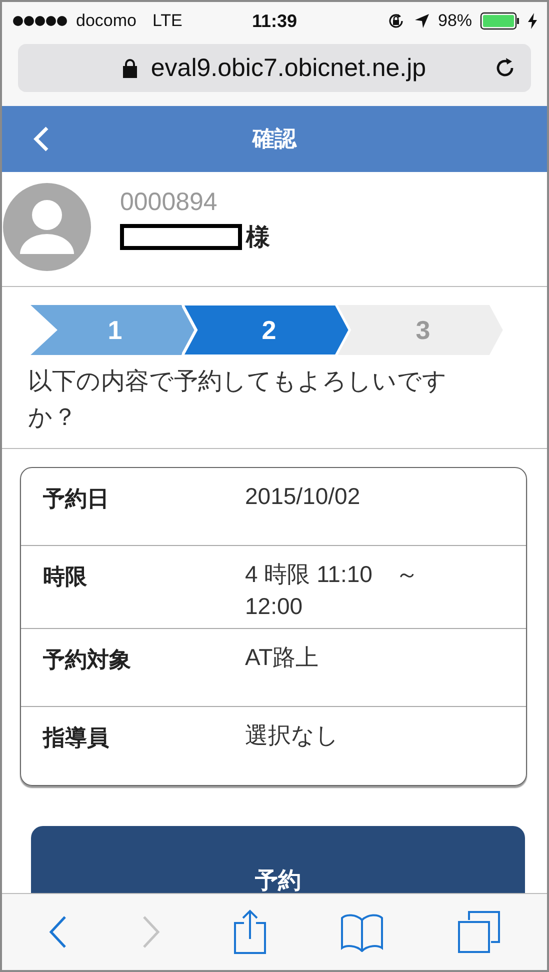 The height and width of the screenshot is (972, 549). Describe the element at coordinates (282, 657) in the screenshot. I see `field-value: AT路上` at that location.